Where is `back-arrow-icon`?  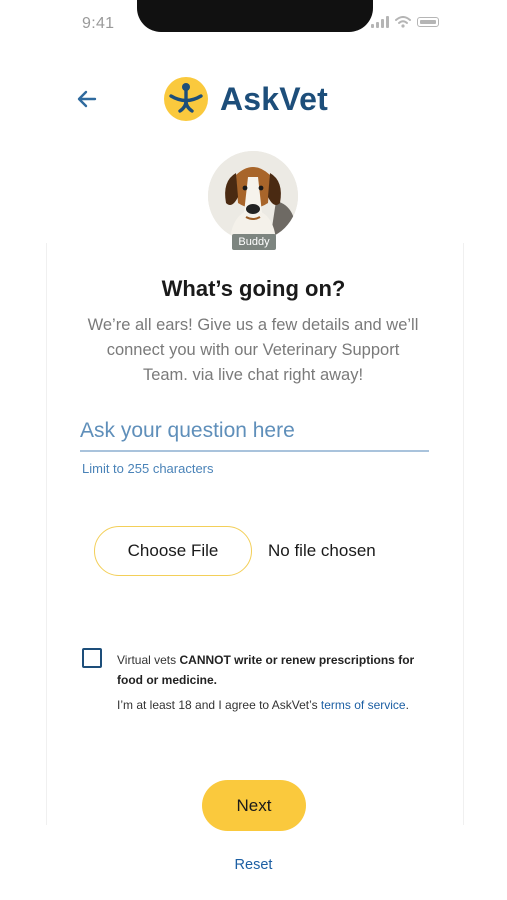
back-arrow-icon is located at coordinates (87, 99).